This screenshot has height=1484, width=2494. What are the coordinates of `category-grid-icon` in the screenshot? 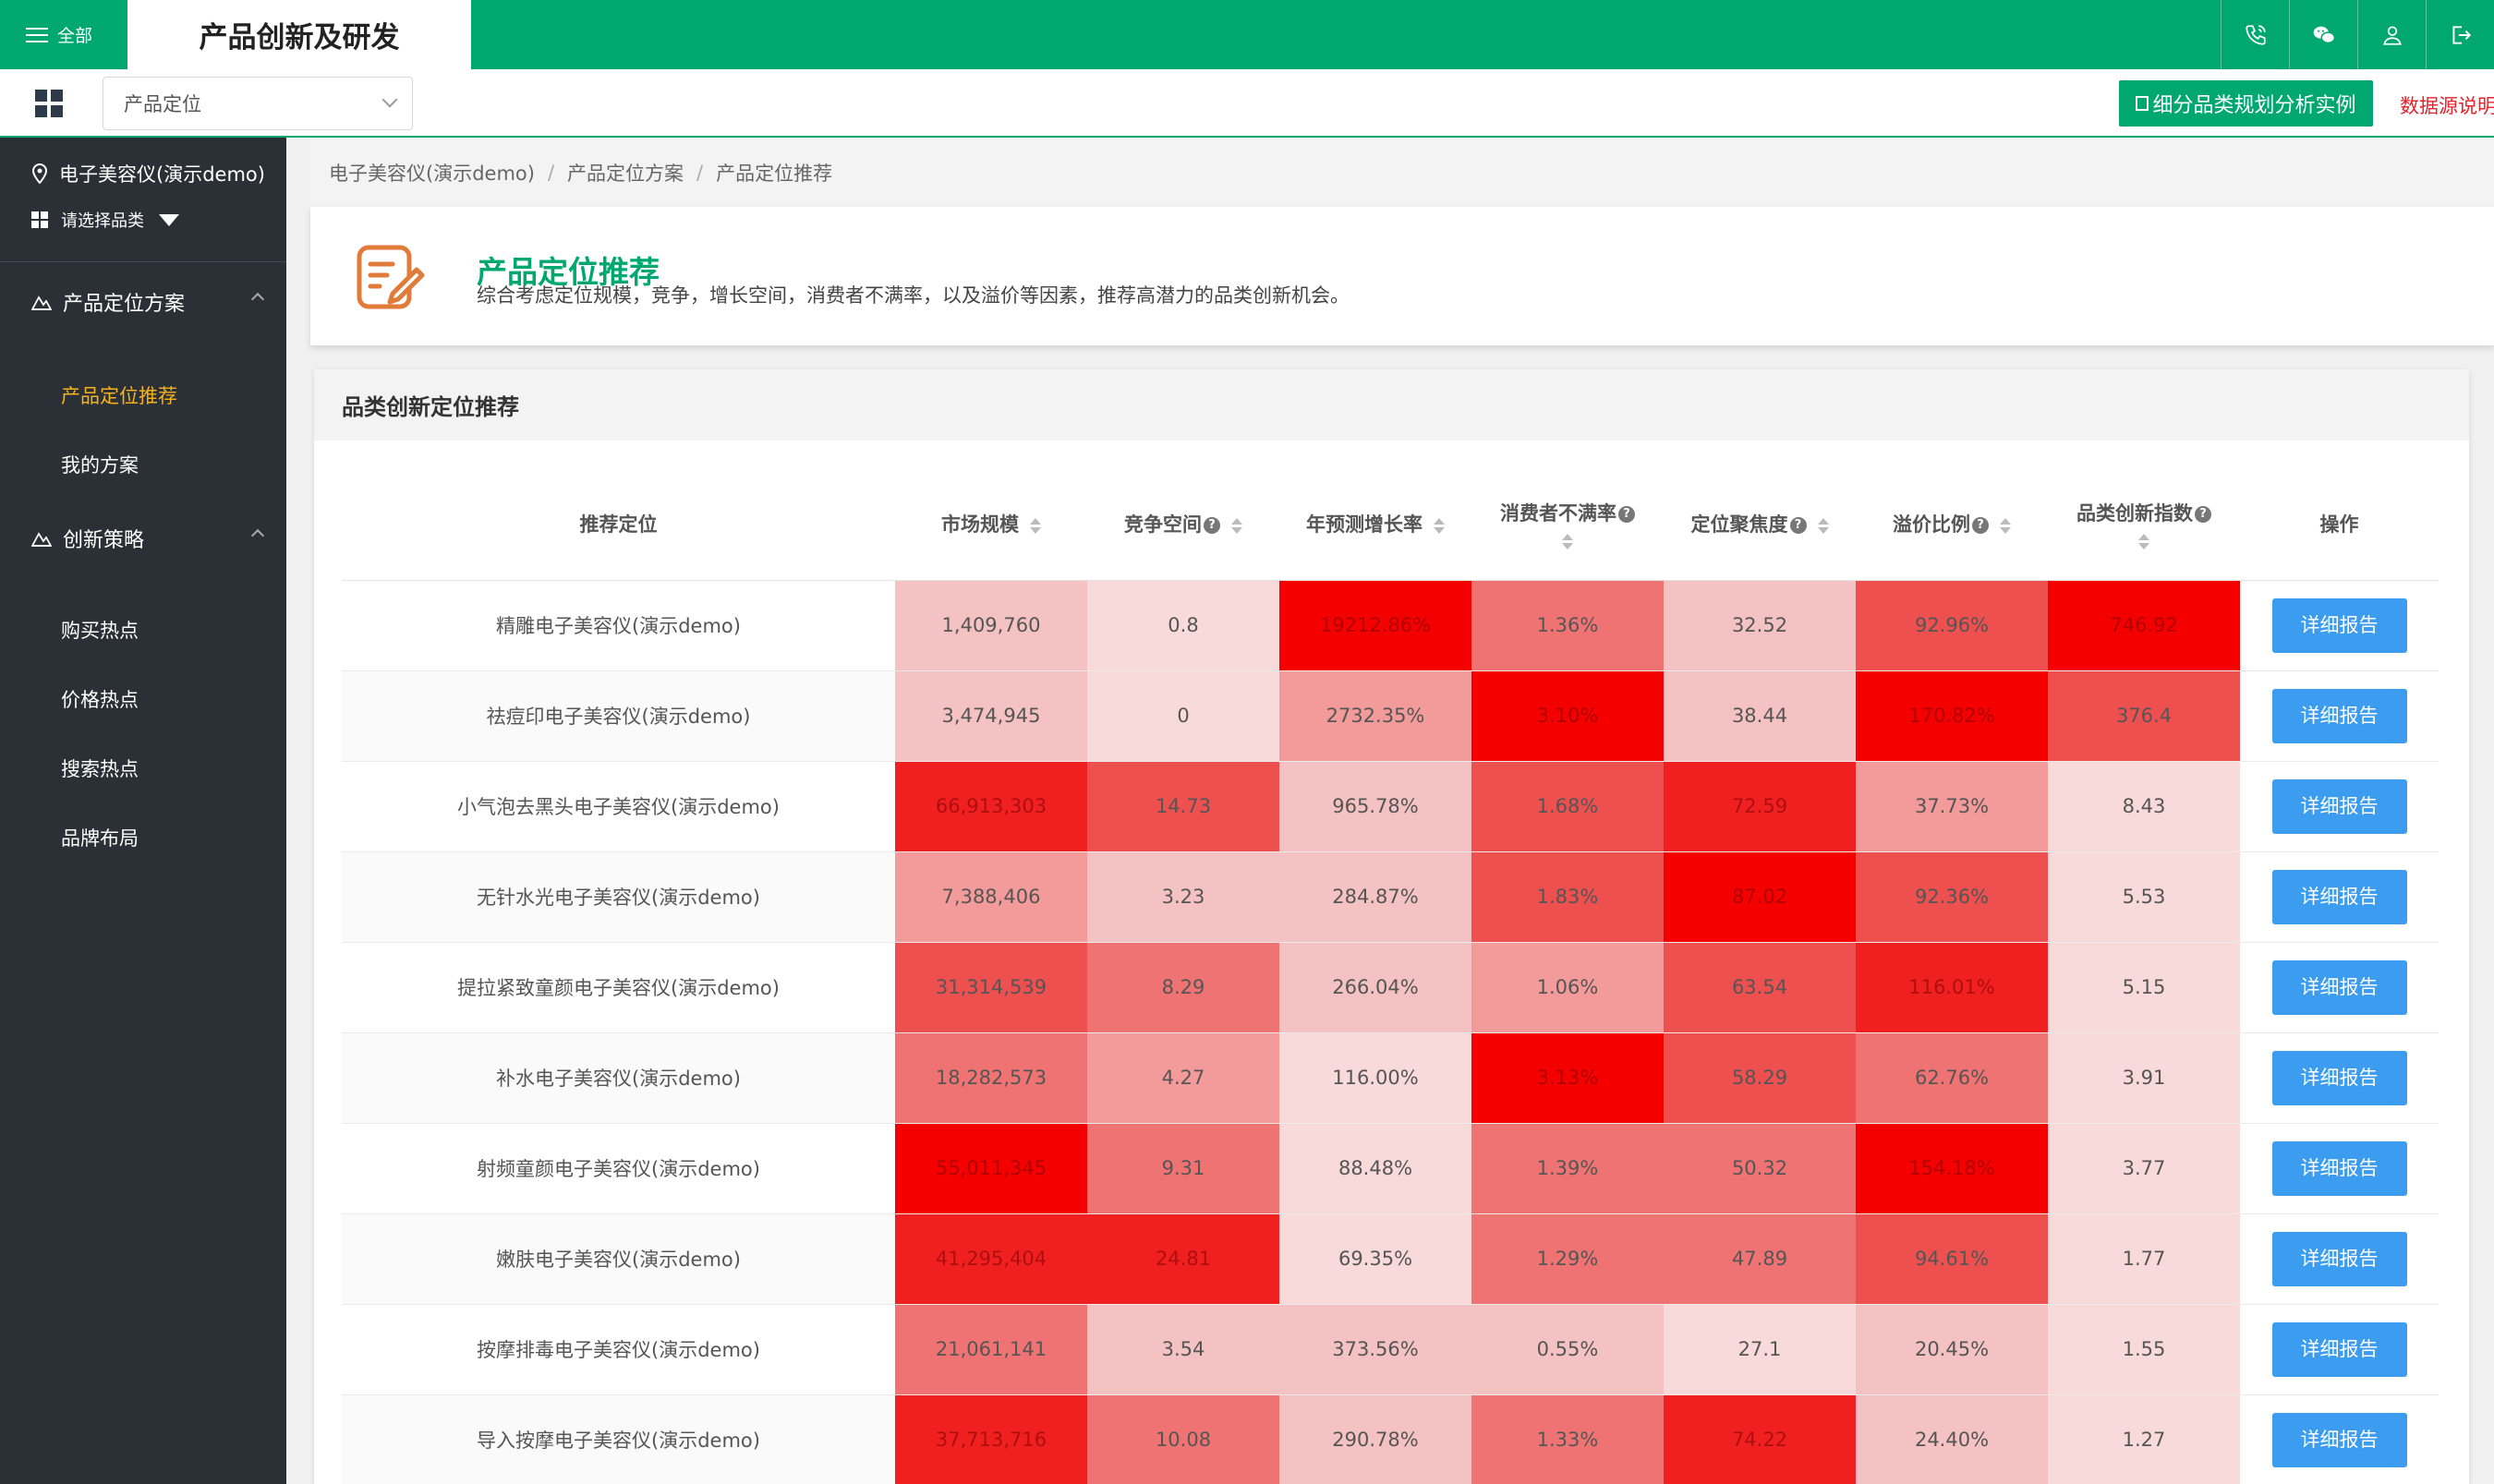 It's located at (39, 219).